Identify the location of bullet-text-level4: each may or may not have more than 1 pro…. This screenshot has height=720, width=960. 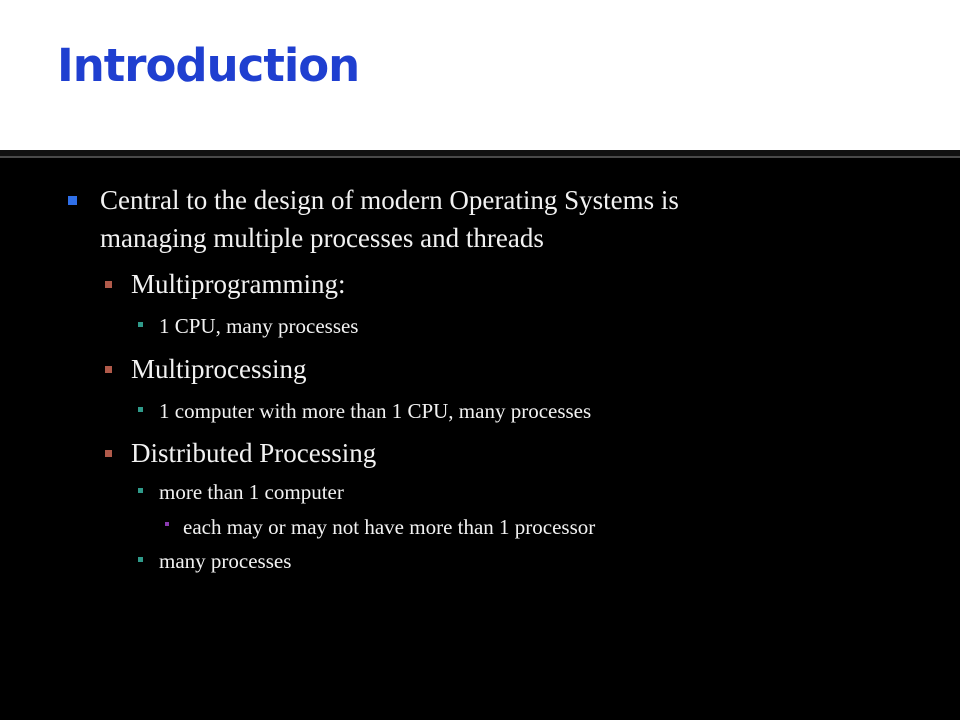
(389, 527).